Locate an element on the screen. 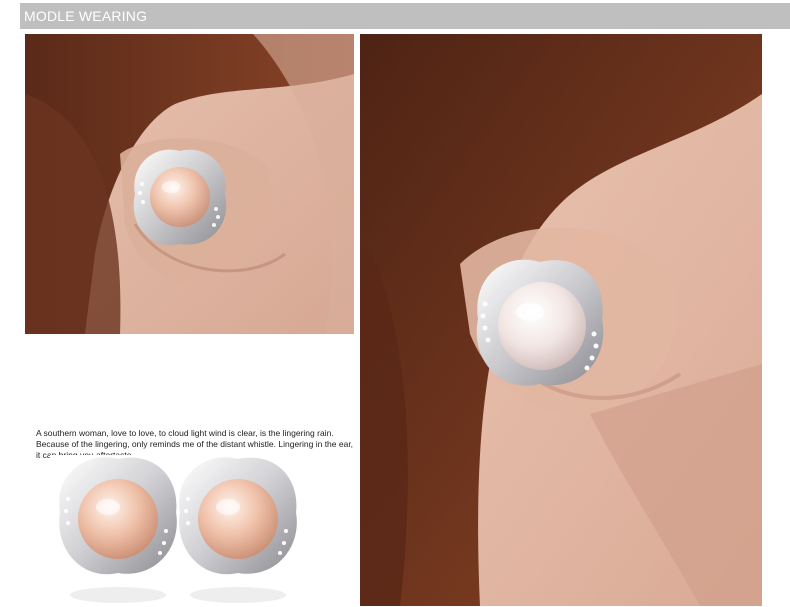 The width and height of the screenshot is (790, 607). earring-pair-photo is located at coordinates (180, 531).